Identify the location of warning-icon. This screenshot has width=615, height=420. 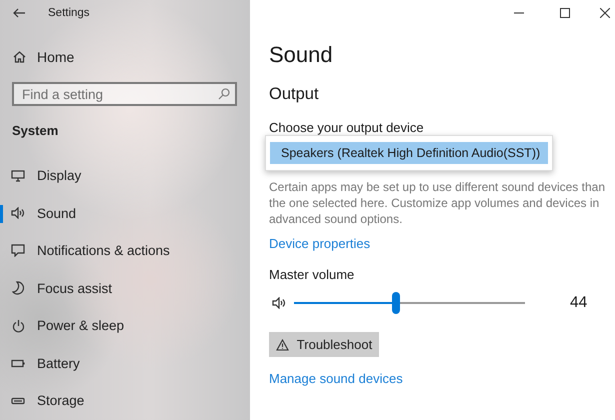
(282, 344).